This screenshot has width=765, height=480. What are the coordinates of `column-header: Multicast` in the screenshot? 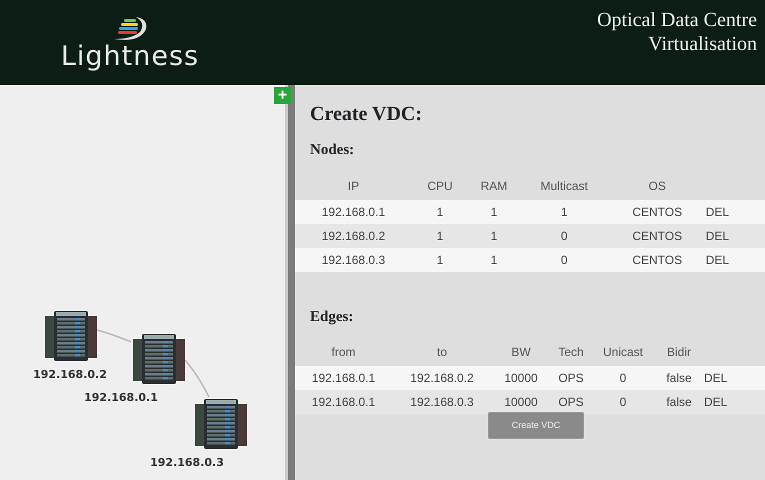 It's located at (564, 185).